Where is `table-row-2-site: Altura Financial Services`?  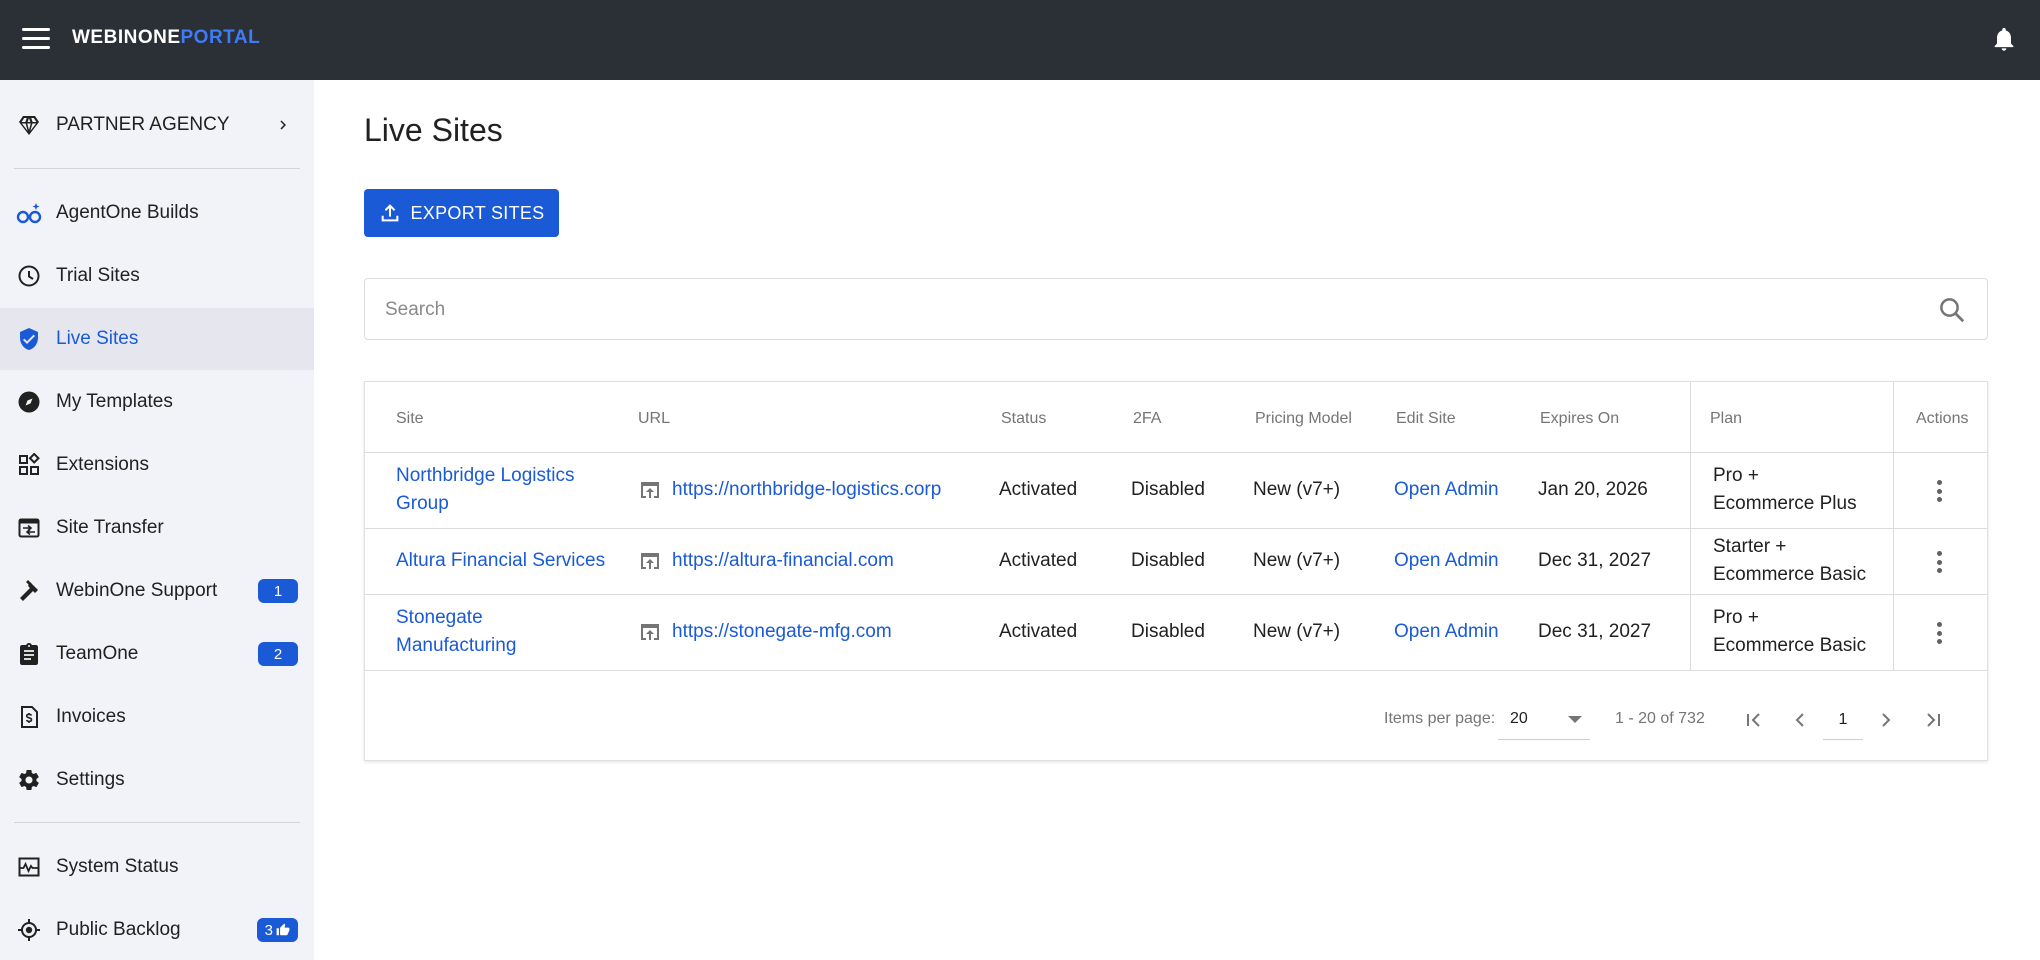 table-row-2-site: Altura Financial Services is located at coordinates (500, 561).